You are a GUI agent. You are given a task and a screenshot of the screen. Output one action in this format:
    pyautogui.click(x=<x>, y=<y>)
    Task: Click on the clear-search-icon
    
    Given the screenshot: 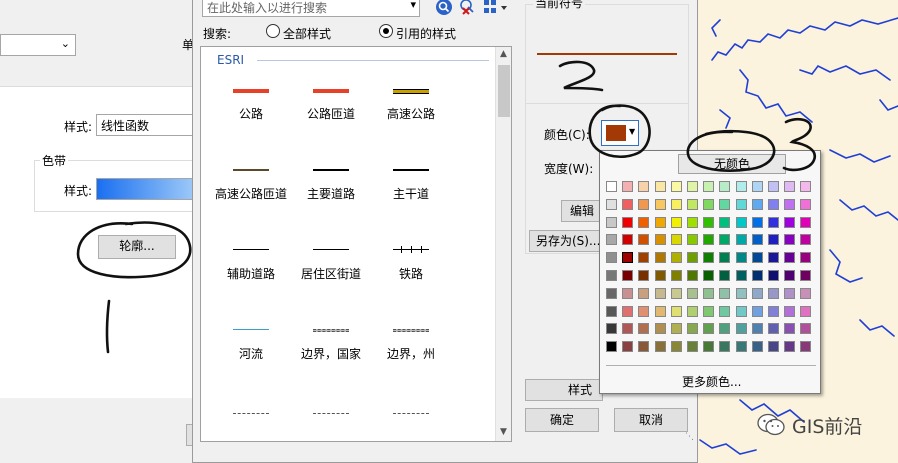 What is the action you would take?
    pyautogui.click(x=468, y=8)
    